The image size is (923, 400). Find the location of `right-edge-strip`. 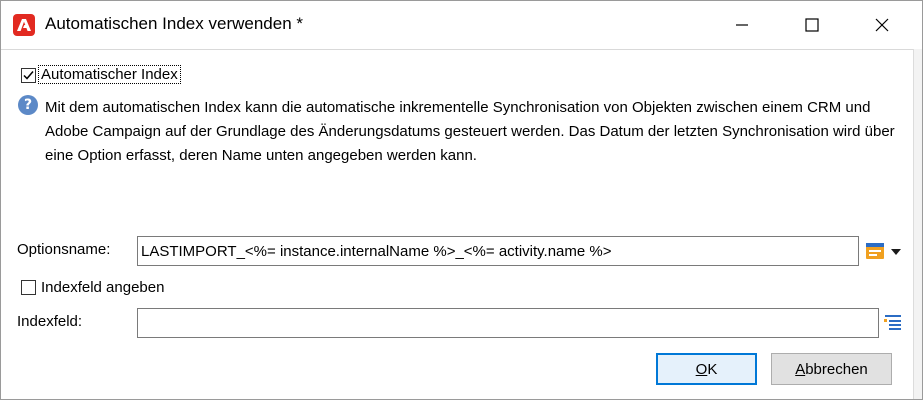

right-edge-strip is located at coordinates (917, 224).